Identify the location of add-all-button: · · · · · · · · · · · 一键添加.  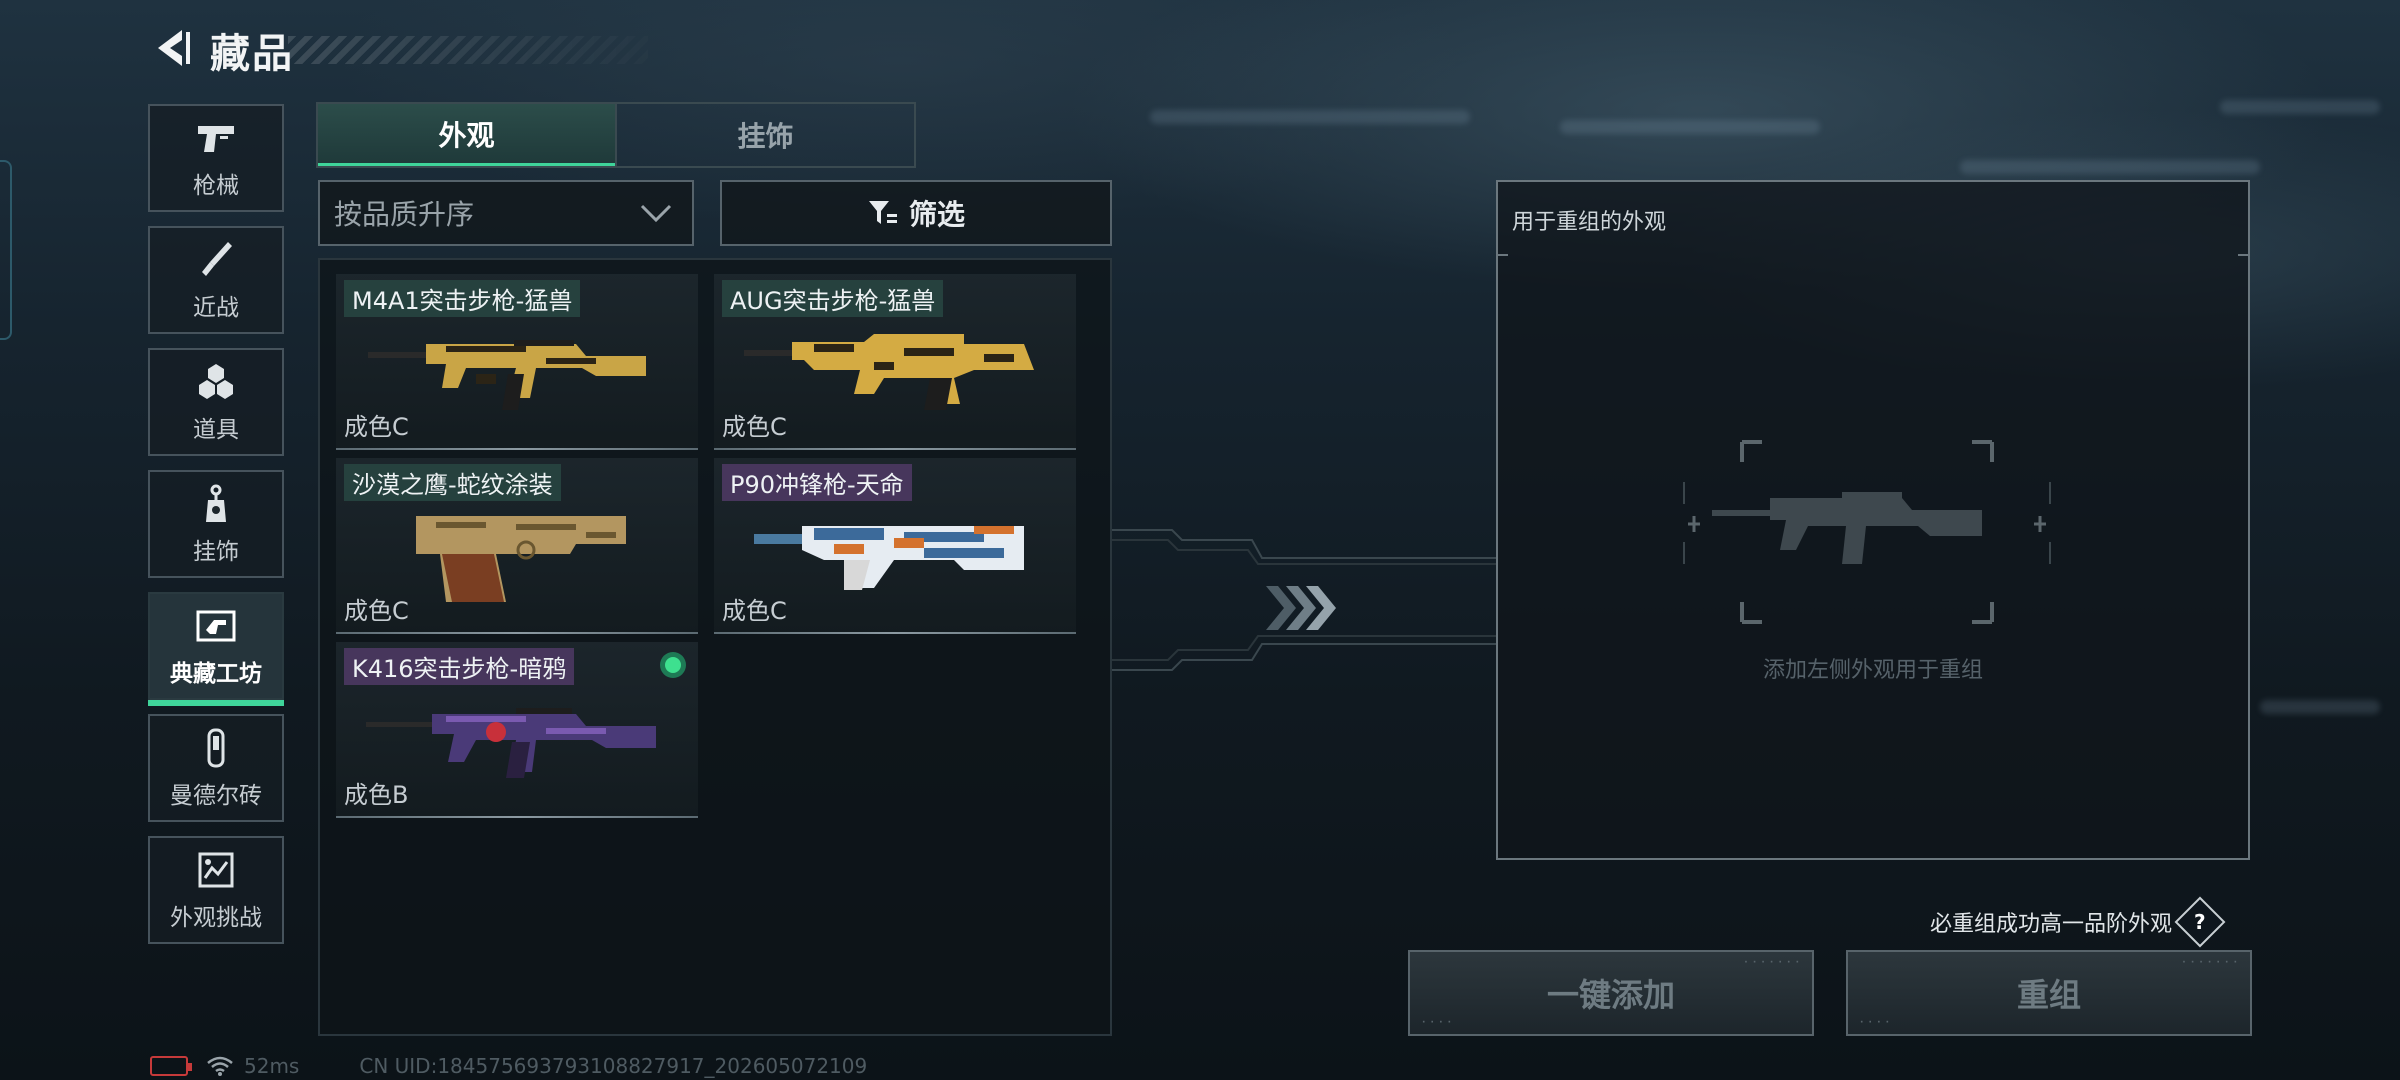
(1611, 993).